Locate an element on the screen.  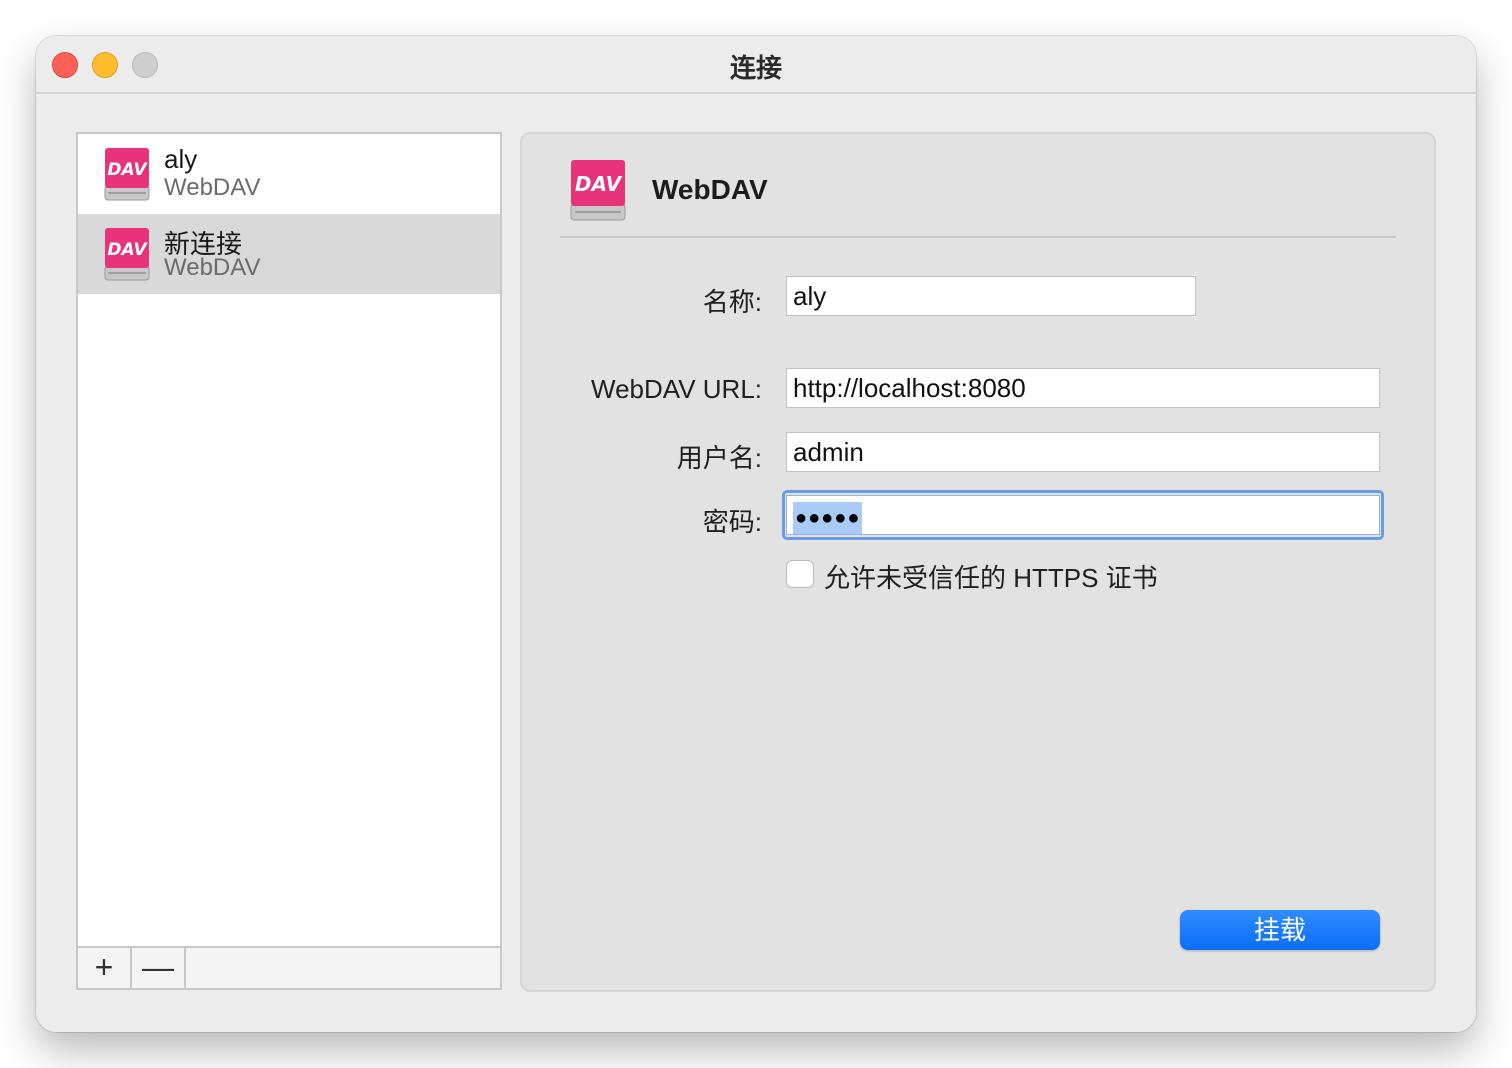
name-field: aly is located at coordinates (991, 296).